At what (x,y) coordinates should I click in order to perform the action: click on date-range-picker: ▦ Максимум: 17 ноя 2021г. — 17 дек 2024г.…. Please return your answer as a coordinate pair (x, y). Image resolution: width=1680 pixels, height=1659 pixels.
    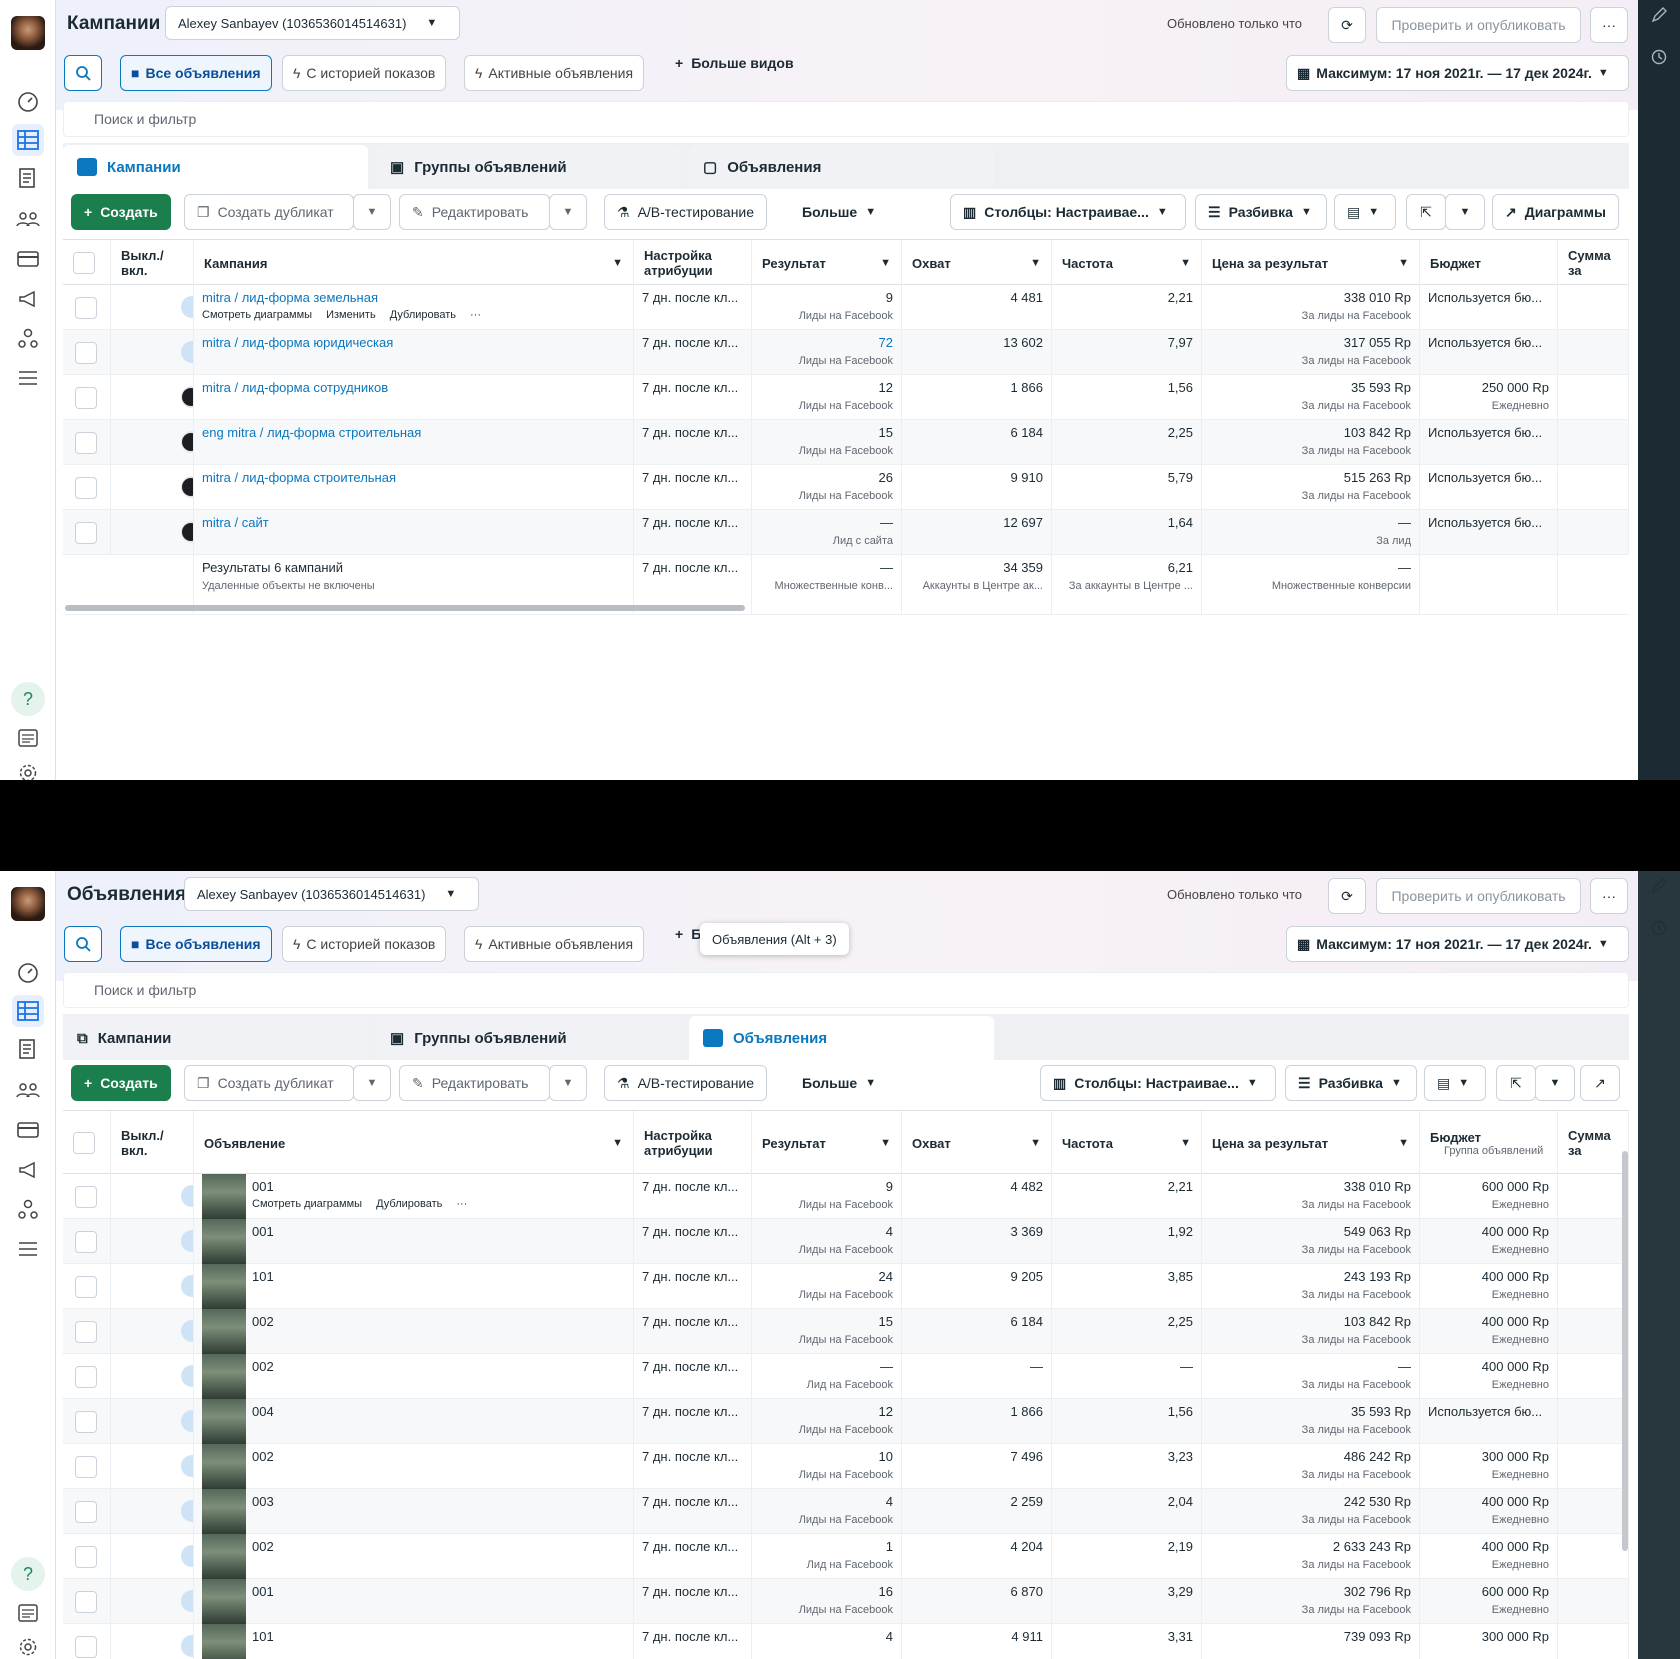
    Looking at the image, I should click on (1457, 944).